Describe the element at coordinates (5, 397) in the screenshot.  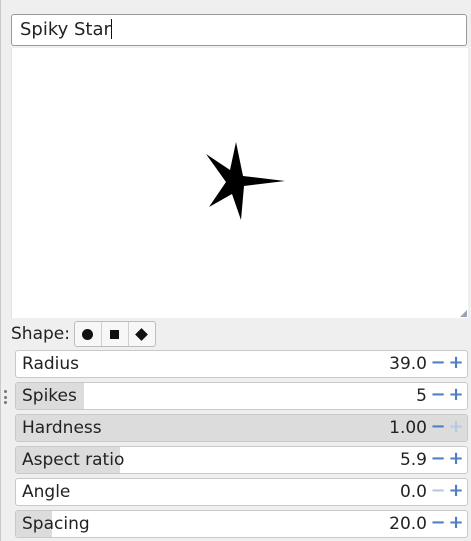
I see `drag-handle-icon` at that location.